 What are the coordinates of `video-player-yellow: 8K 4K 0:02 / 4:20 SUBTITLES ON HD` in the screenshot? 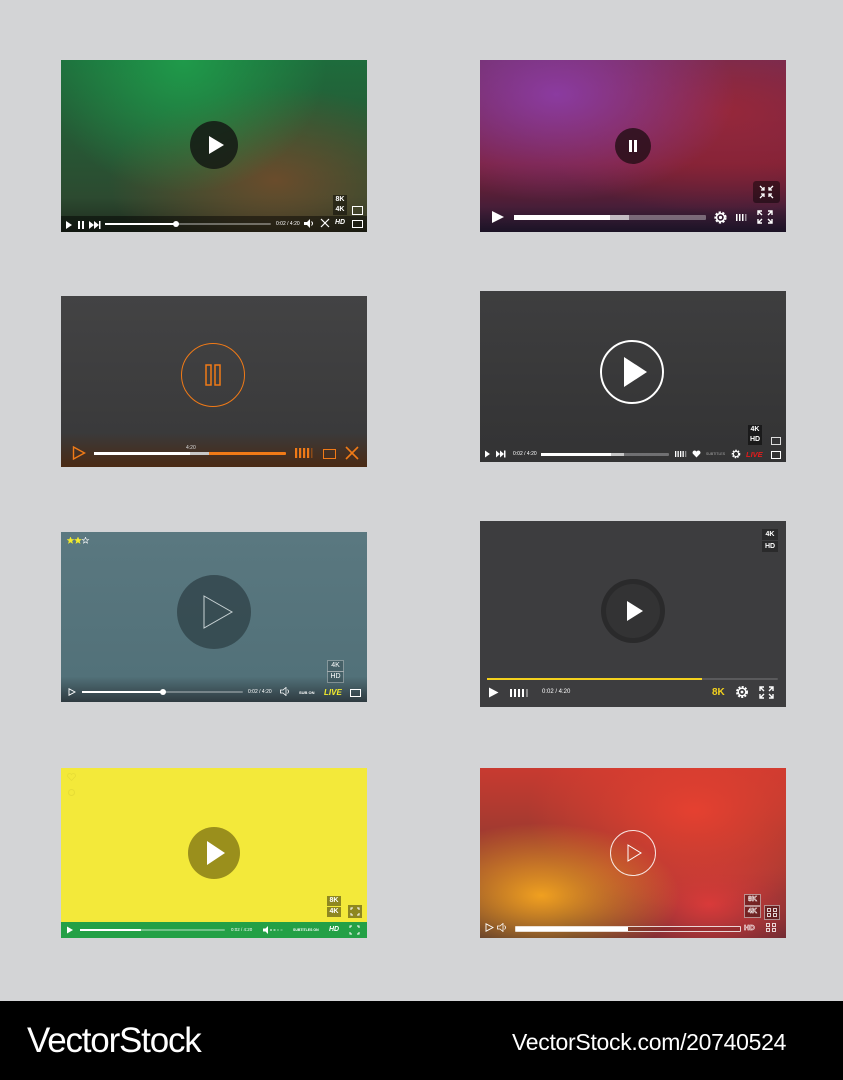 It's located at (214, 853).